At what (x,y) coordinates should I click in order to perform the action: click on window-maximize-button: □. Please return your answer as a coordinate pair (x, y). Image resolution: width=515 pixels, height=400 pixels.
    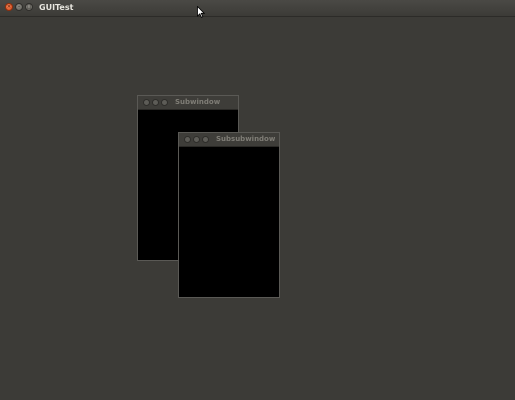
    Looking at the image, I should click on (29, 7).